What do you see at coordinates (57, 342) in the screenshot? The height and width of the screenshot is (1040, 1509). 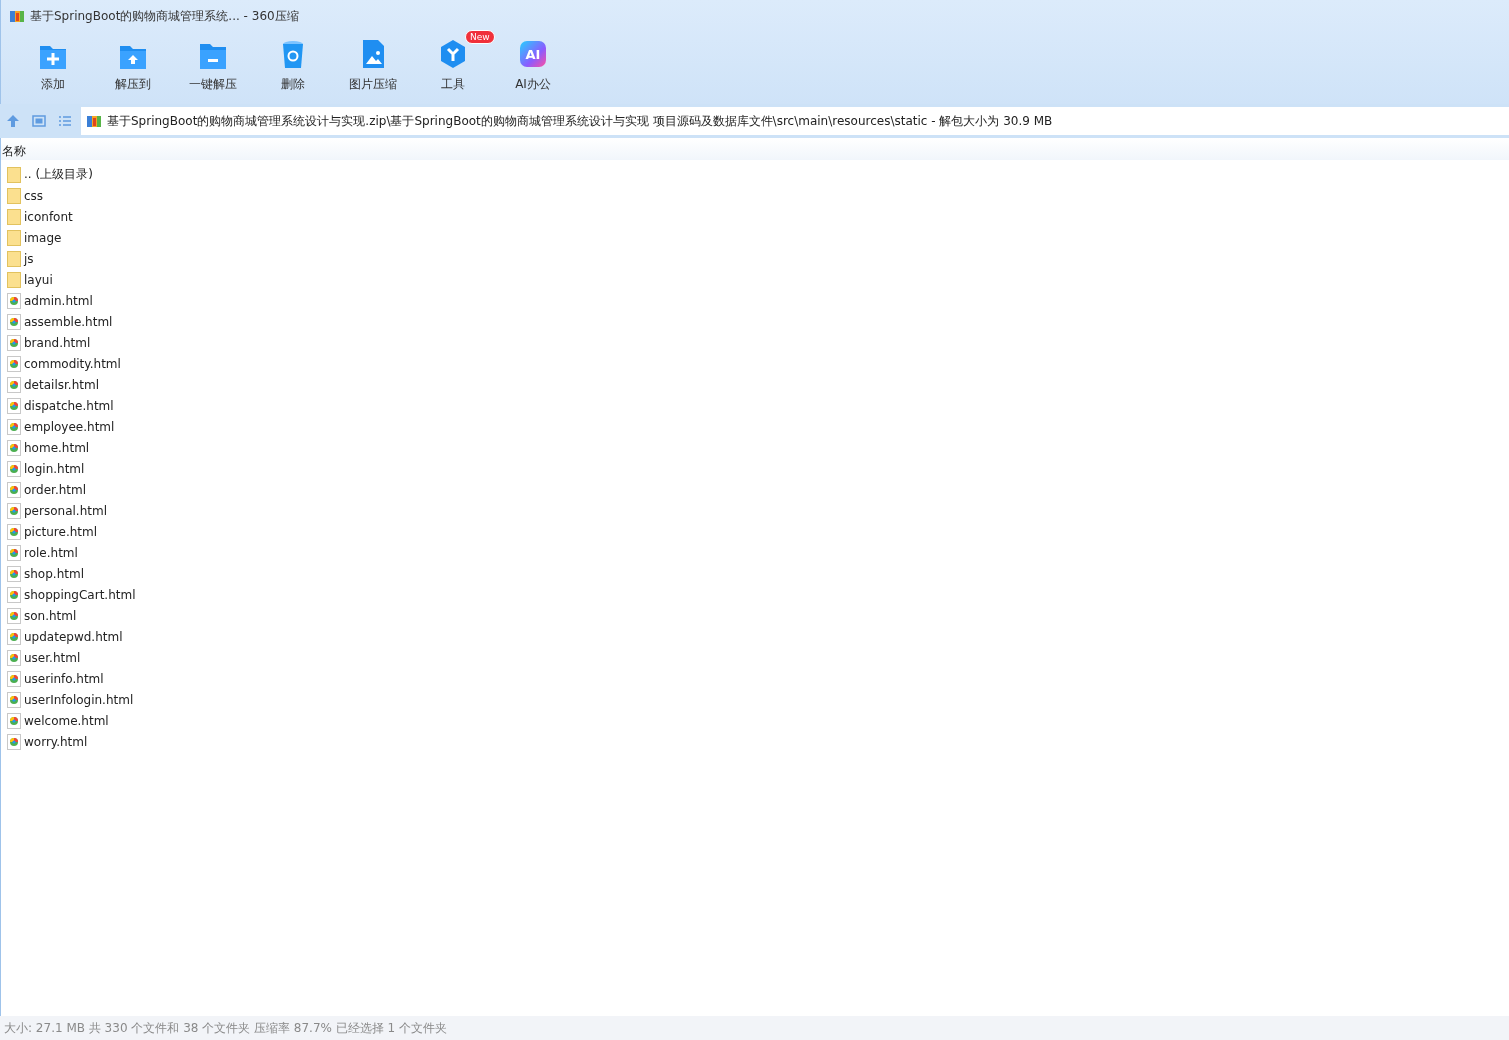 I see `file-name: brand.html` at bounding box center [57, 342].